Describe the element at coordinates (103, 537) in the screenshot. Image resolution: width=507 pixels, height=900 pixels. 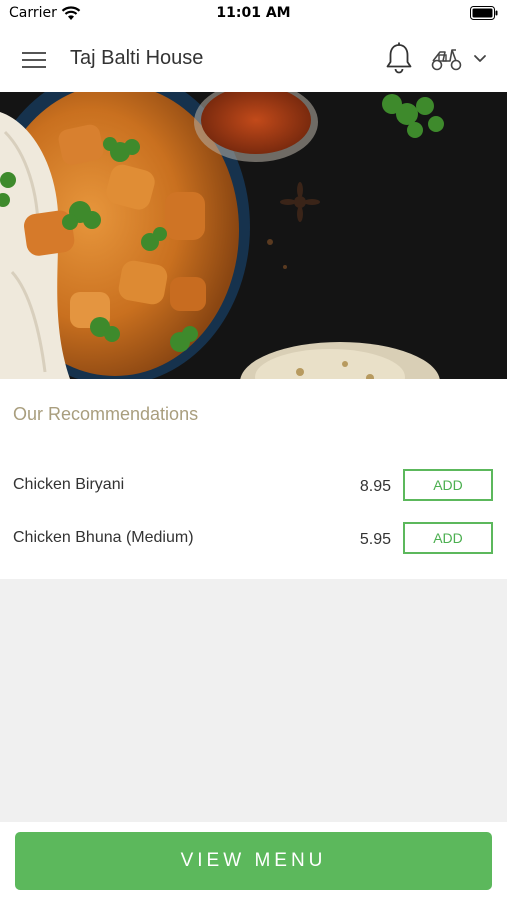
I see `item-name: Chicken Bhuna (Medium)` at that location.